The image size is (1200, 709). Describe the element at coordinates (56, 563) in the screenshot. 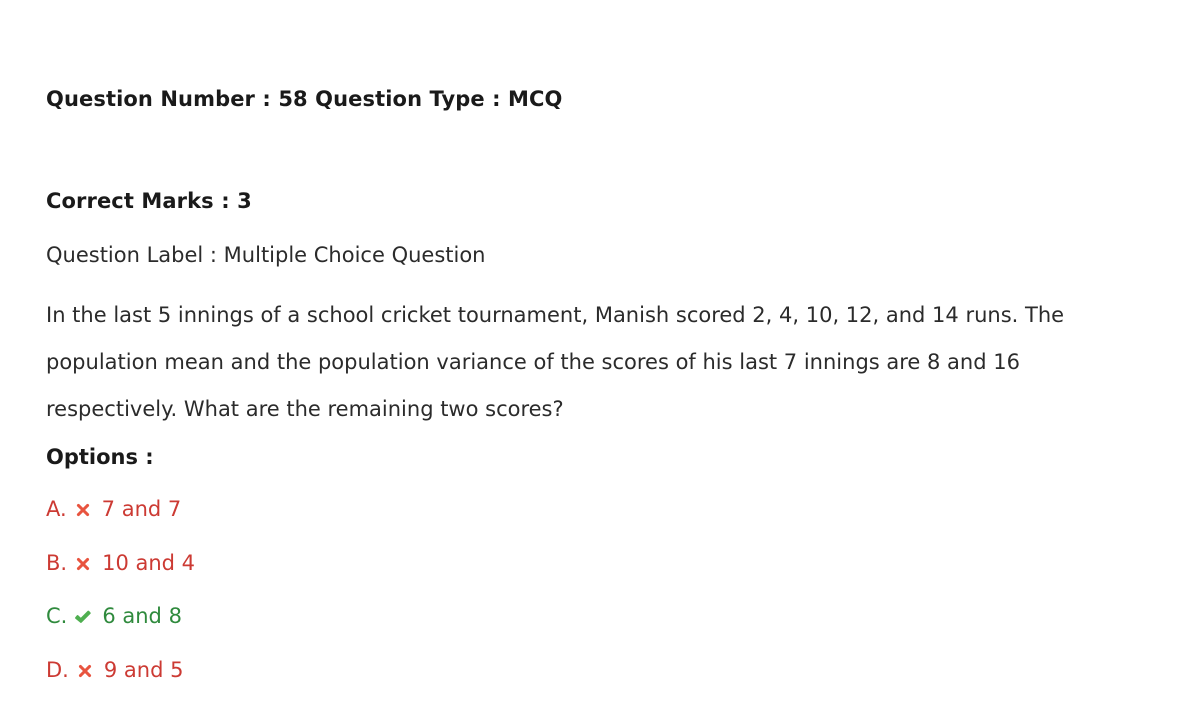

I see `option-letter-b: B.` at that location.